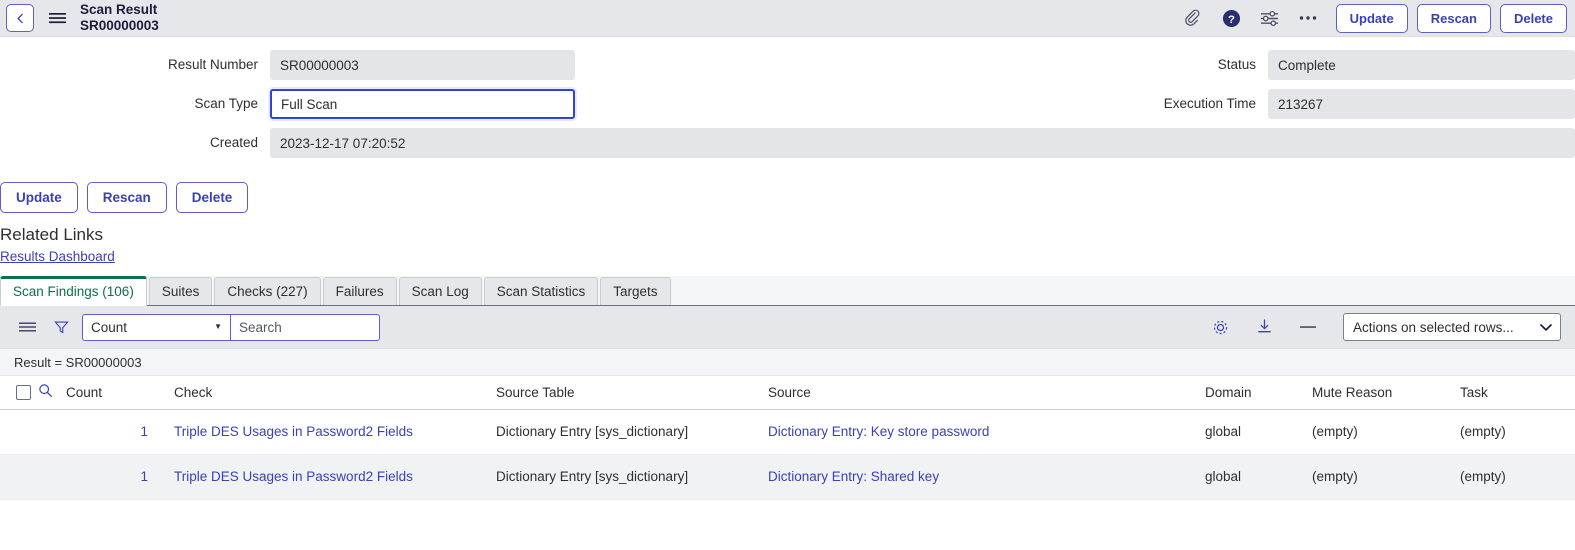 This screenshot has width=1575, height=550. I want to click on list-field-select: Count, so click(156, 327).